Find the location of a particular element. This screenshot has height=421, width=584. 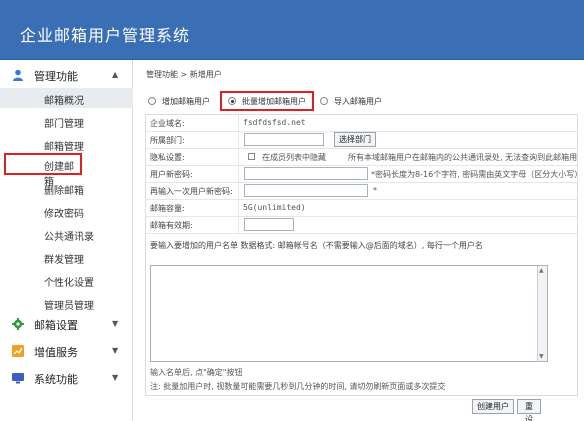

domain-value: fsdfdsfsd.net is located at coordinates (274, 122).